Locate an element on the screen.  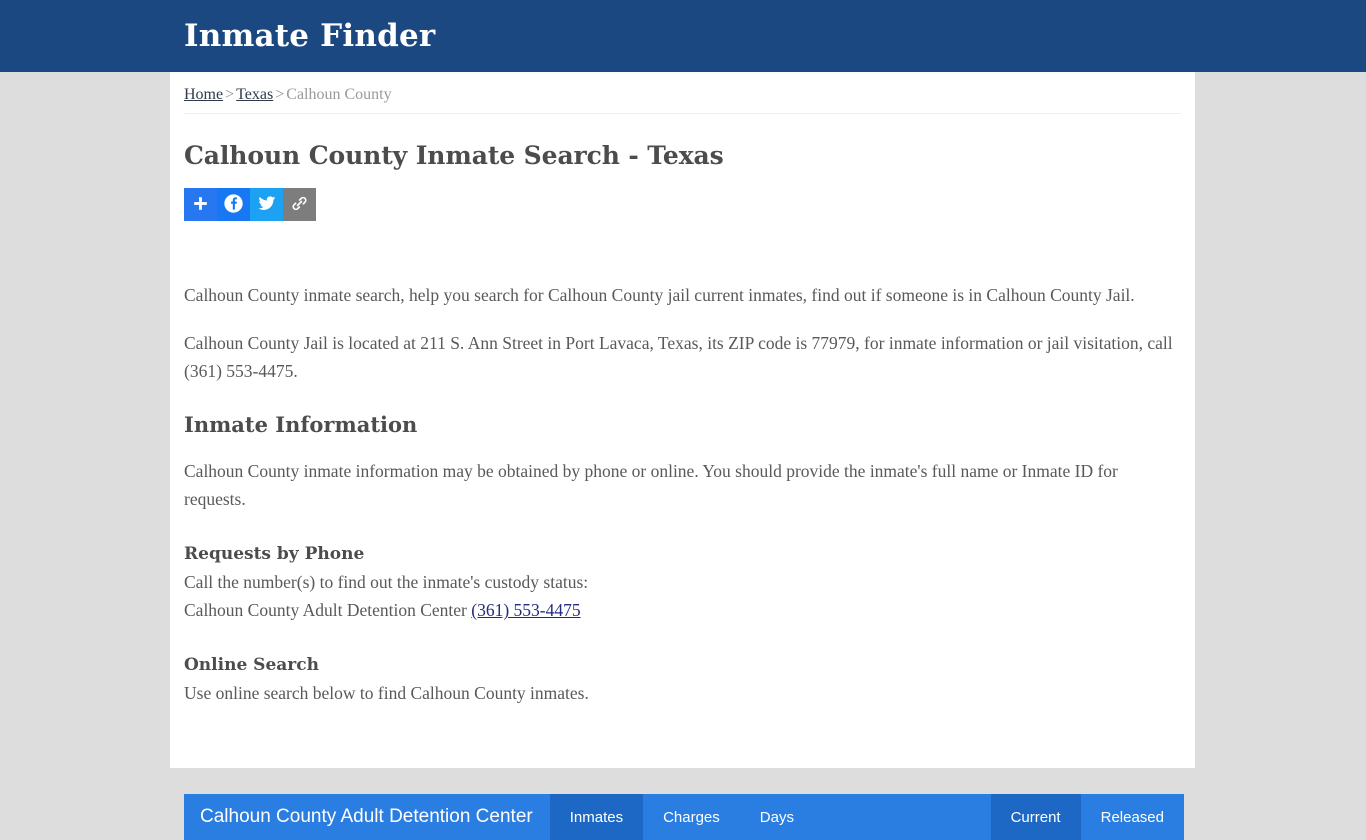
share-button-row is located at coordinates (682, 205).